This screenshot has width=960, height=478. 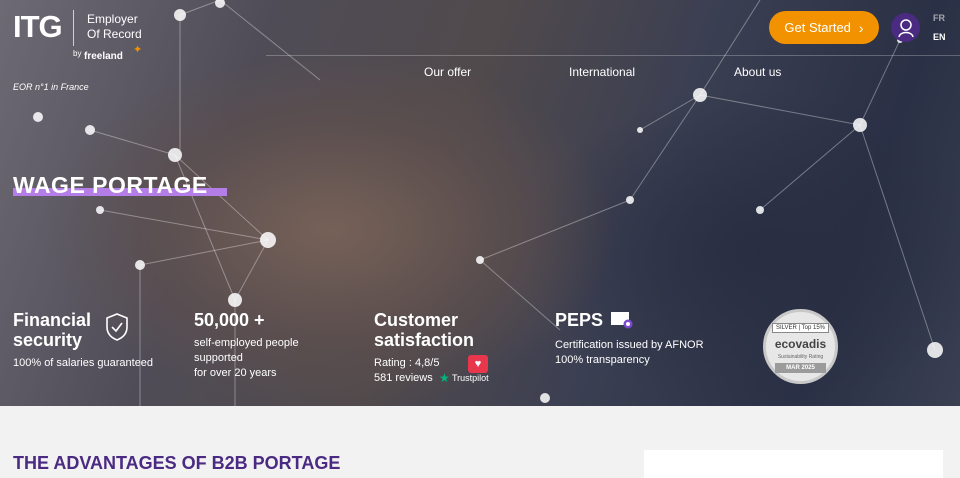 What do you see at coordinates (114, 34) in the screenshot?
I see `logo-subtitle-line2: Of Record` at bounding box center [114, 34].